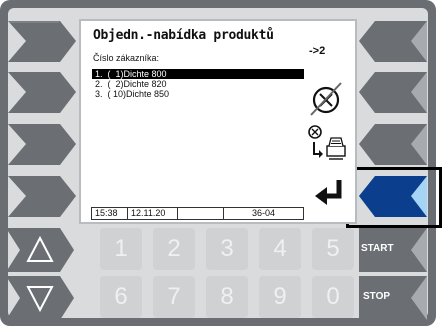 This screenshot has width=442, height=328. Describe the element at coordinates (393, 298) in the screenshot. I see `stop-button: STOP` at that location.